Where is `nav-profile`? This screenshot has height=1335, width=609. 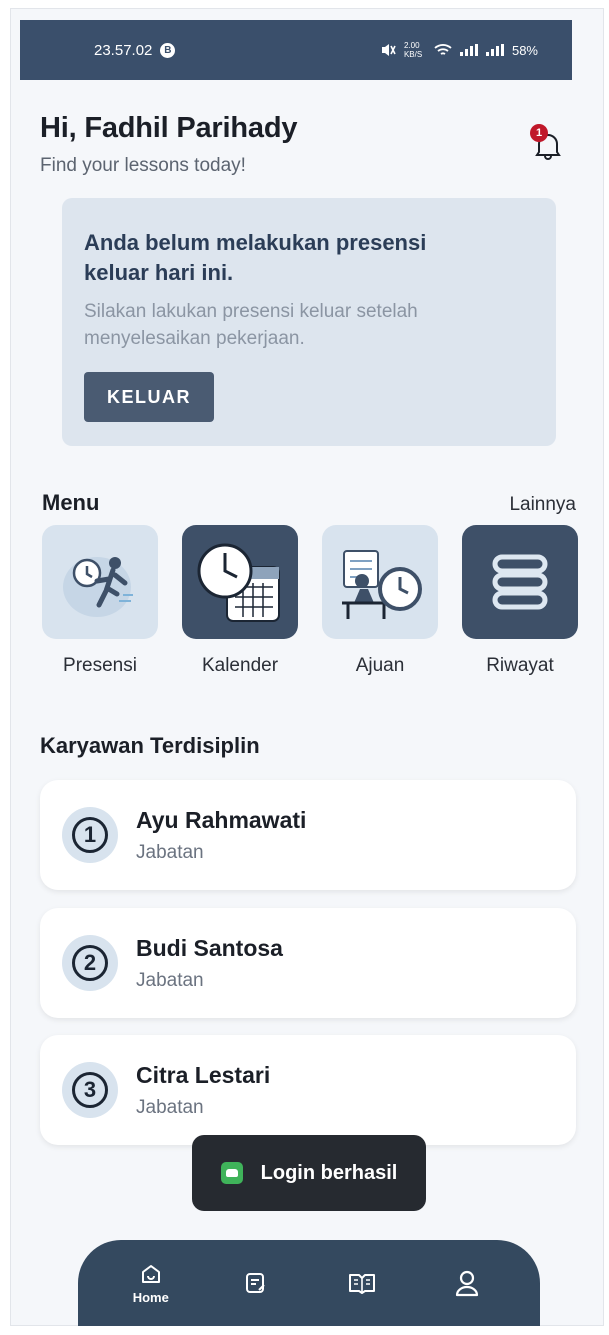 nav-profile is located at coordinates (467, 1283).